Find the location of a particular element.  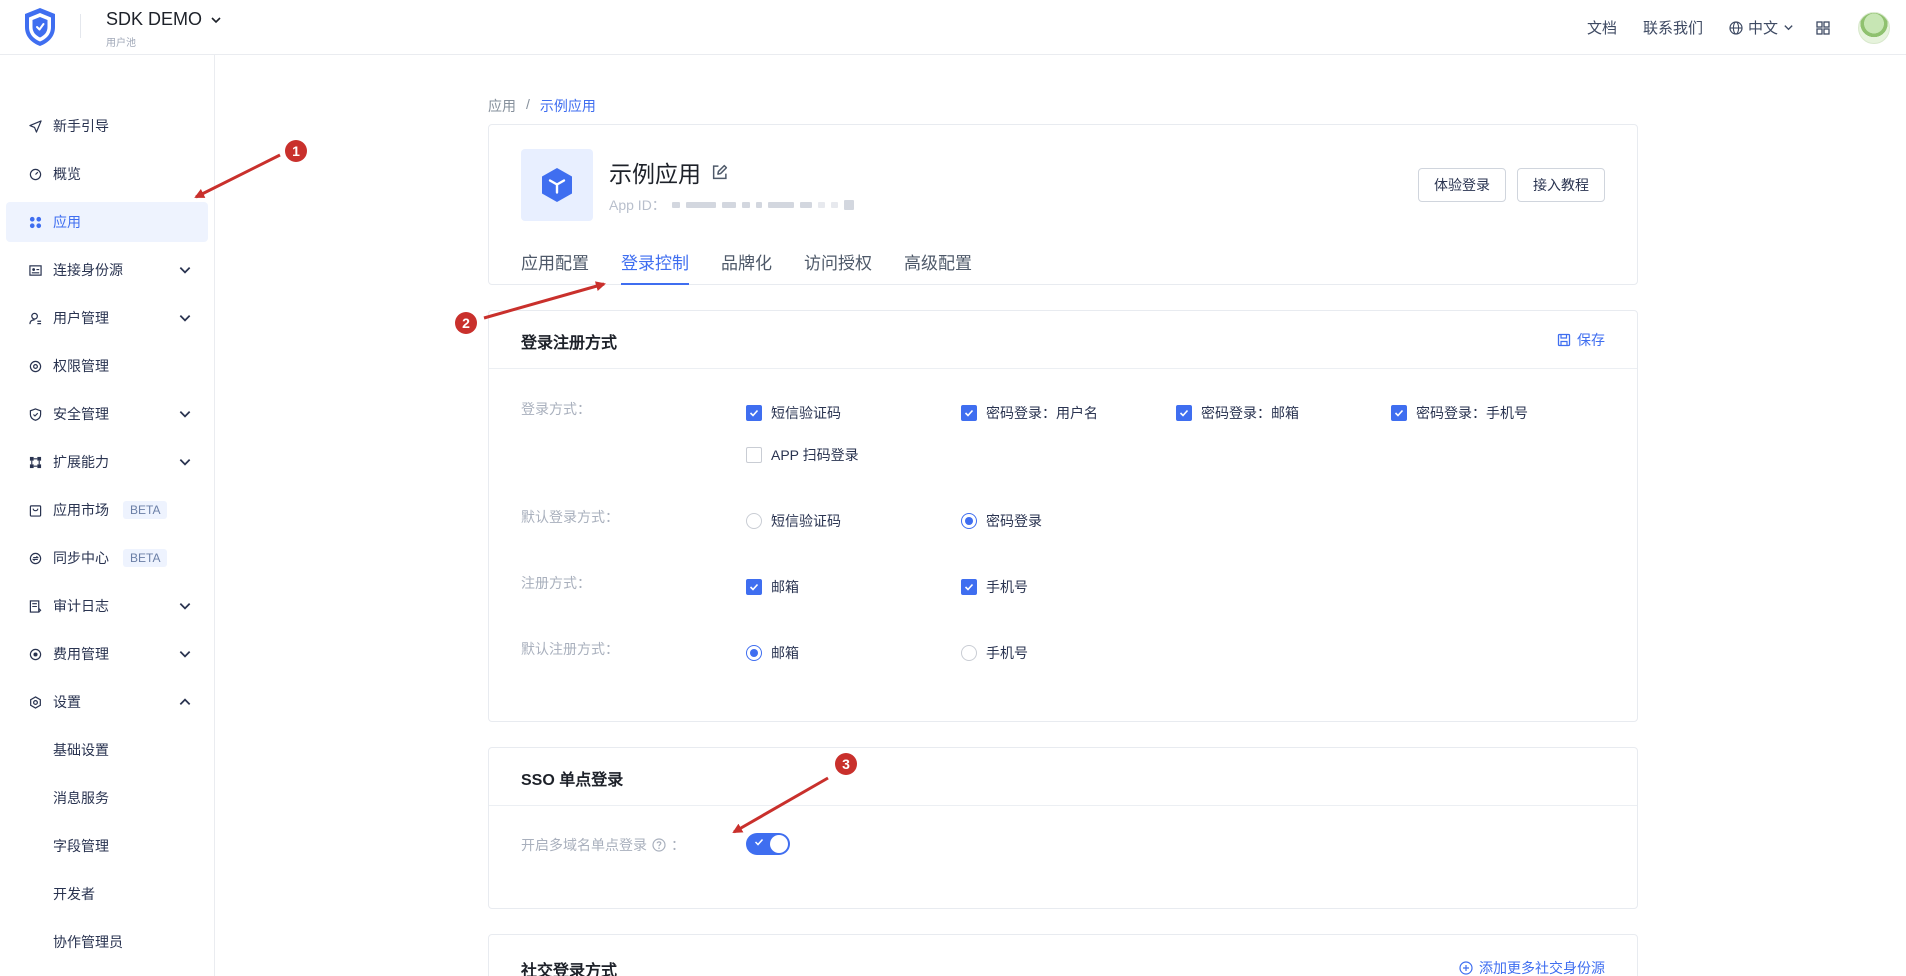

send-icon is located at coordinates (35, 126).